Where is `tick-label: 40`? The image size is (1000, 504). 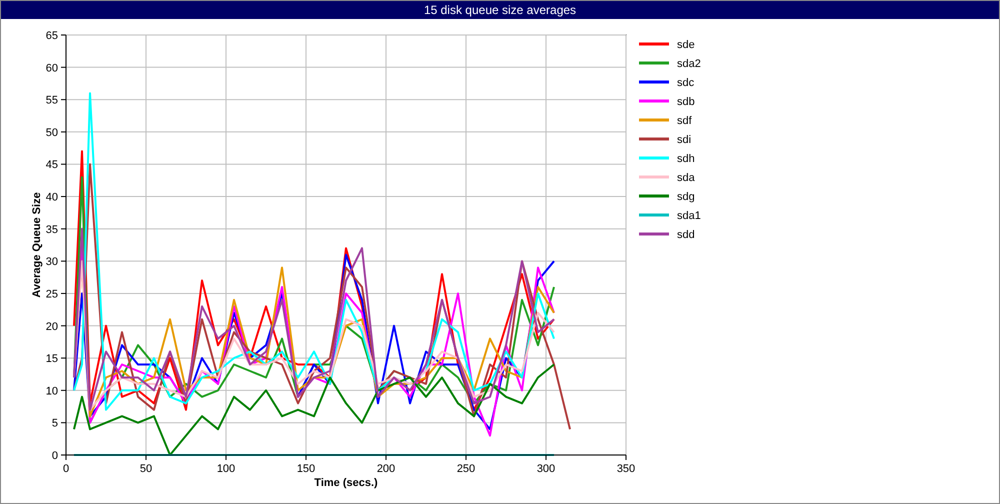 tick-label: 40 is located at coordinates (52, 198).